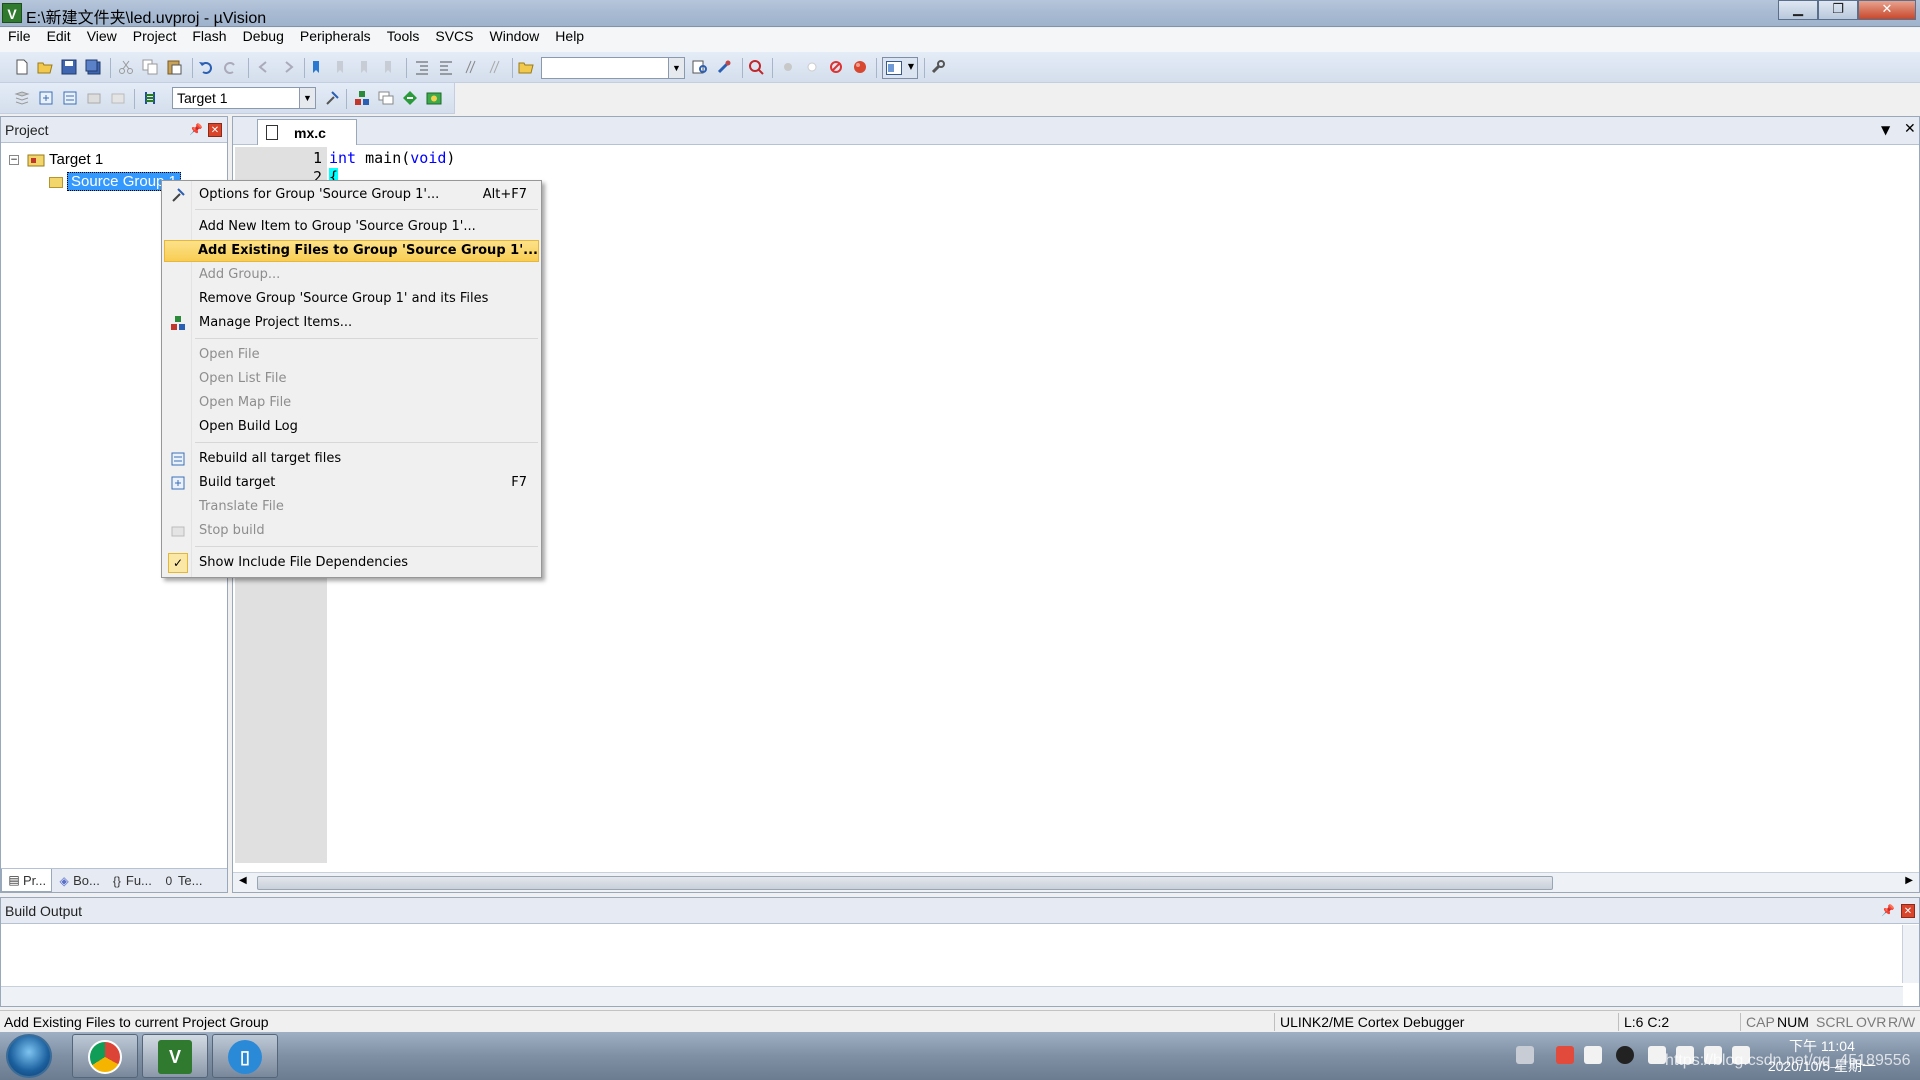  What do you see at coordinates (812, 67) in the screenshot?
I see `breakpoint-enable-icon` at bounding box center [812, 67].